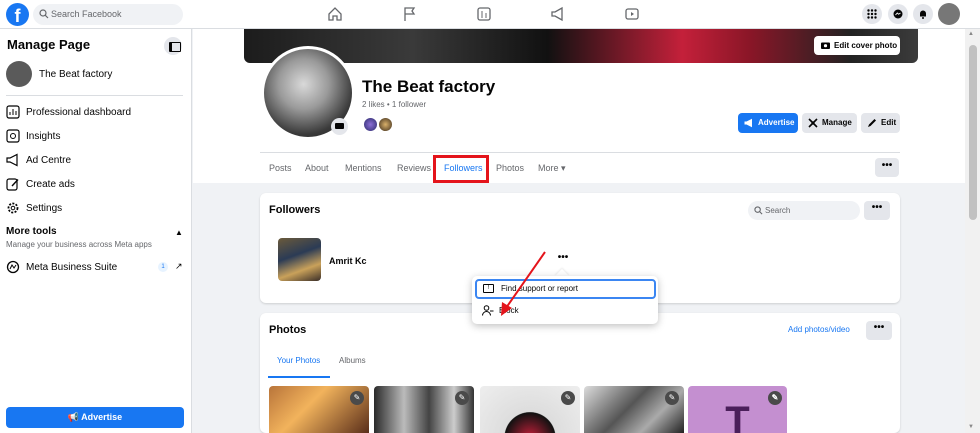 The width and height of the screenshot is (980, 433). I want to click on followers-search-input: Search, so click(804, 210).